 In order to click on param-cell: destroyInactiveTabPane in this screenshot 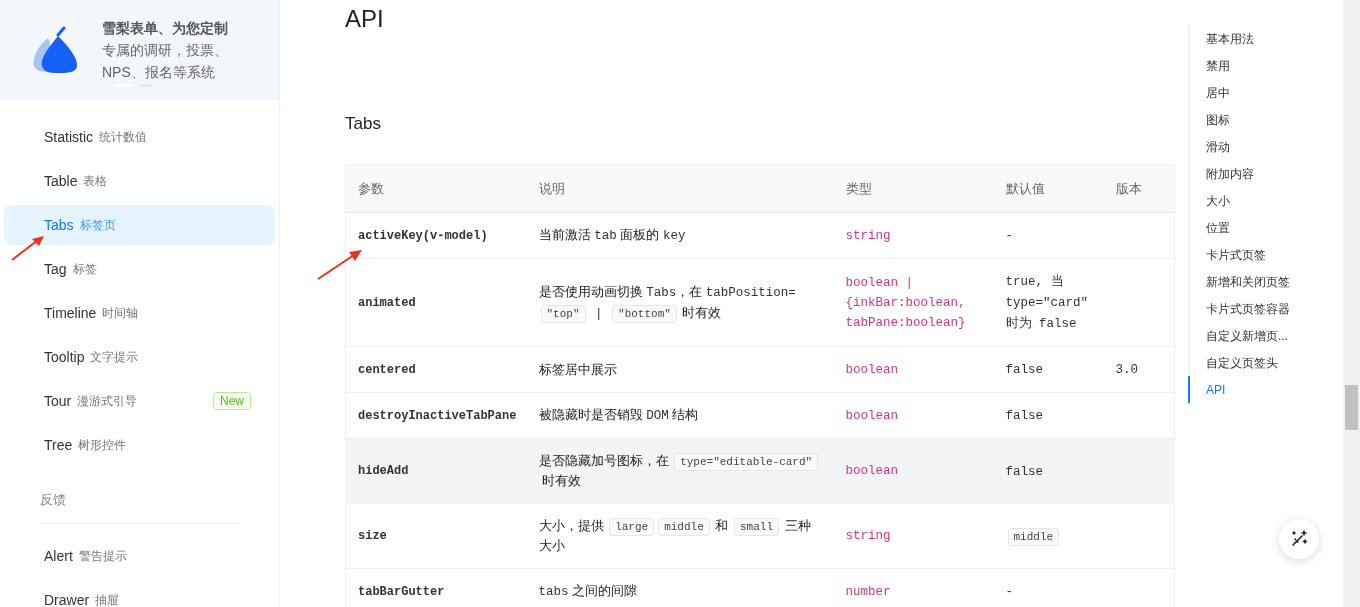, I will do `click(436, 415)`.